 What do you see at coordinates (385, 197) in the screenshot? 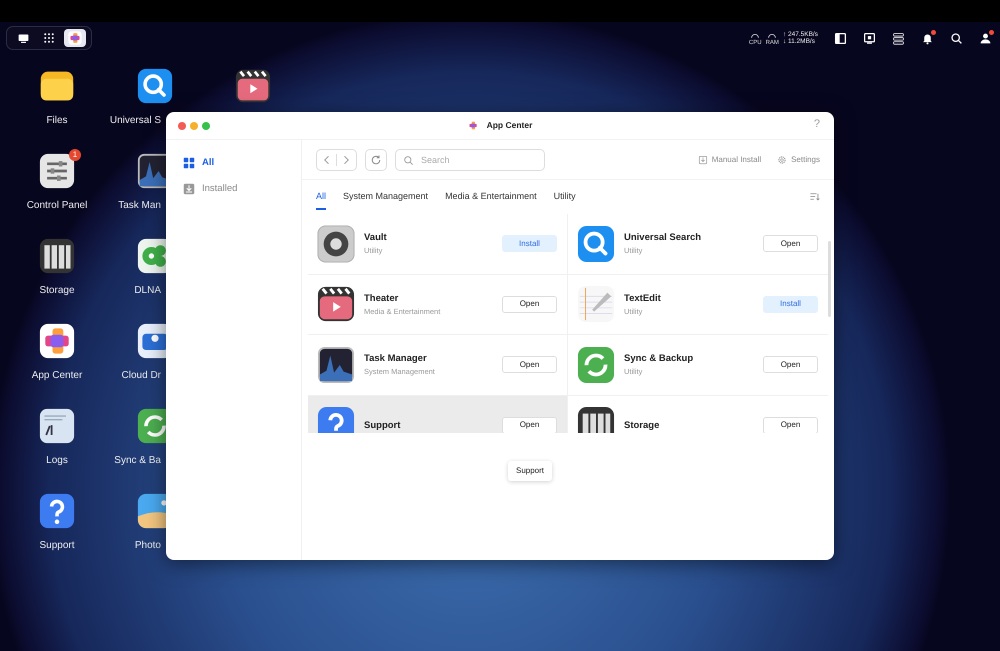
I see `category-tab: System Management` at bounding box center [385, 197].